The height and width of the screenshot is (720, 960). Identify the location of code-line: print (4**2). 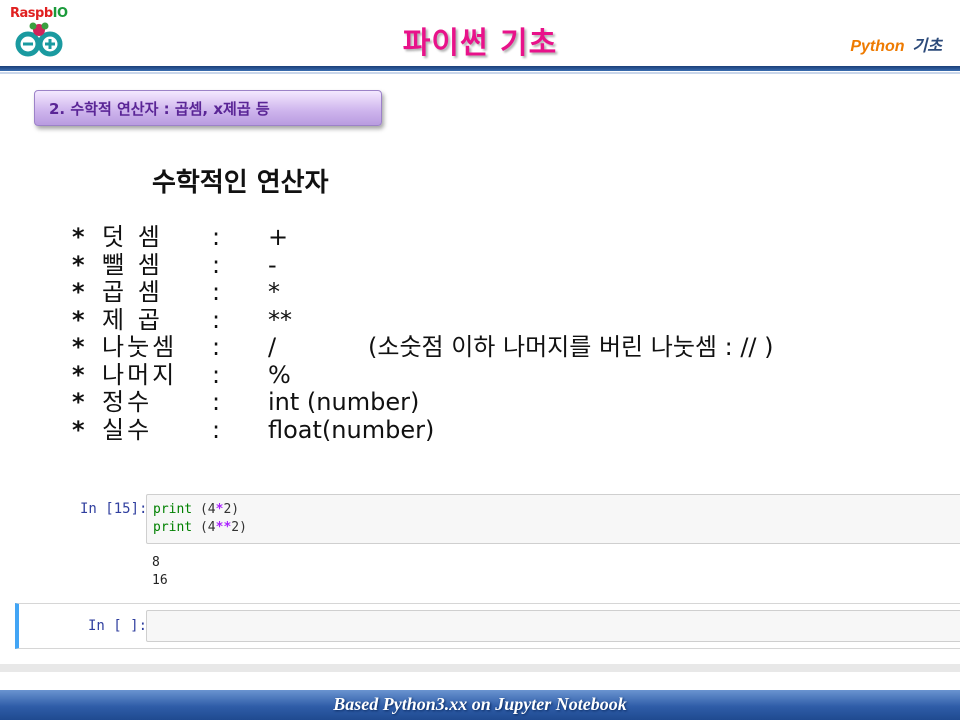
(553, 528).